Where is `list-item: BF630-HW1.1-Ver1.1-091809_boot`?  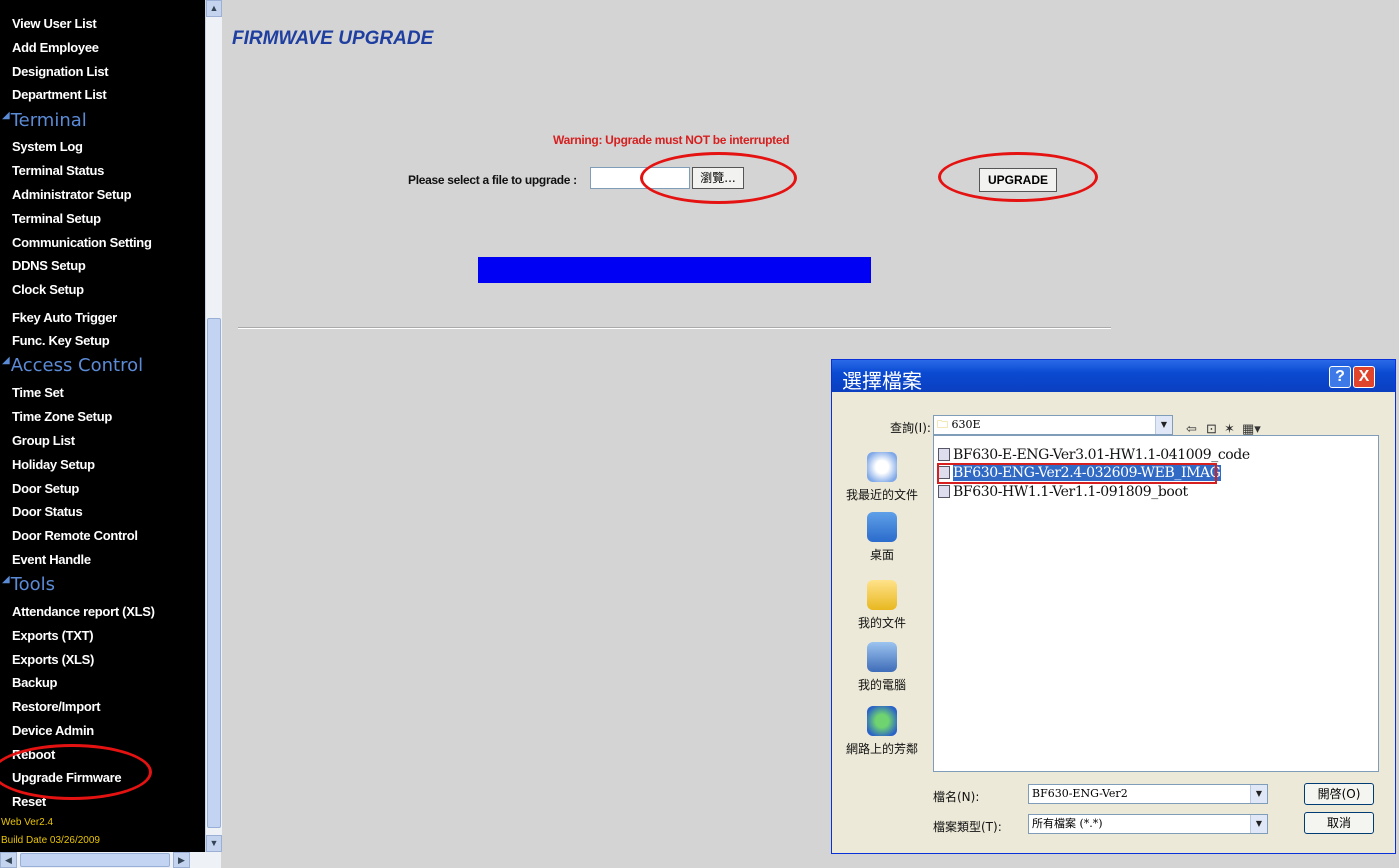 list-item: BF630-HW1.1-Ver1.1-091809_boot is located at coordinates (1063, 492).